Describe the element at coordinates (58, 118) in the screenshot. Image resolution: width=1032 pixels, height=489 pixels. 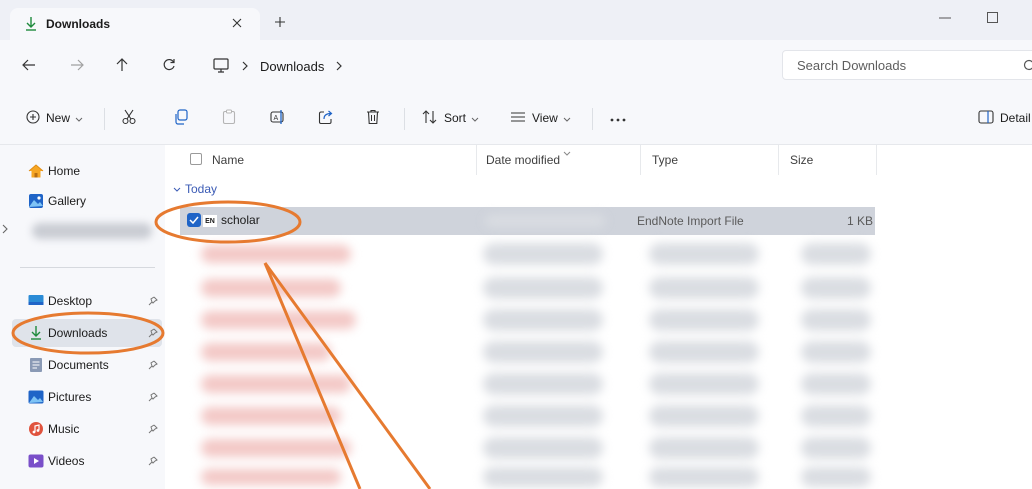
I see `new-button-label: New` at that location.